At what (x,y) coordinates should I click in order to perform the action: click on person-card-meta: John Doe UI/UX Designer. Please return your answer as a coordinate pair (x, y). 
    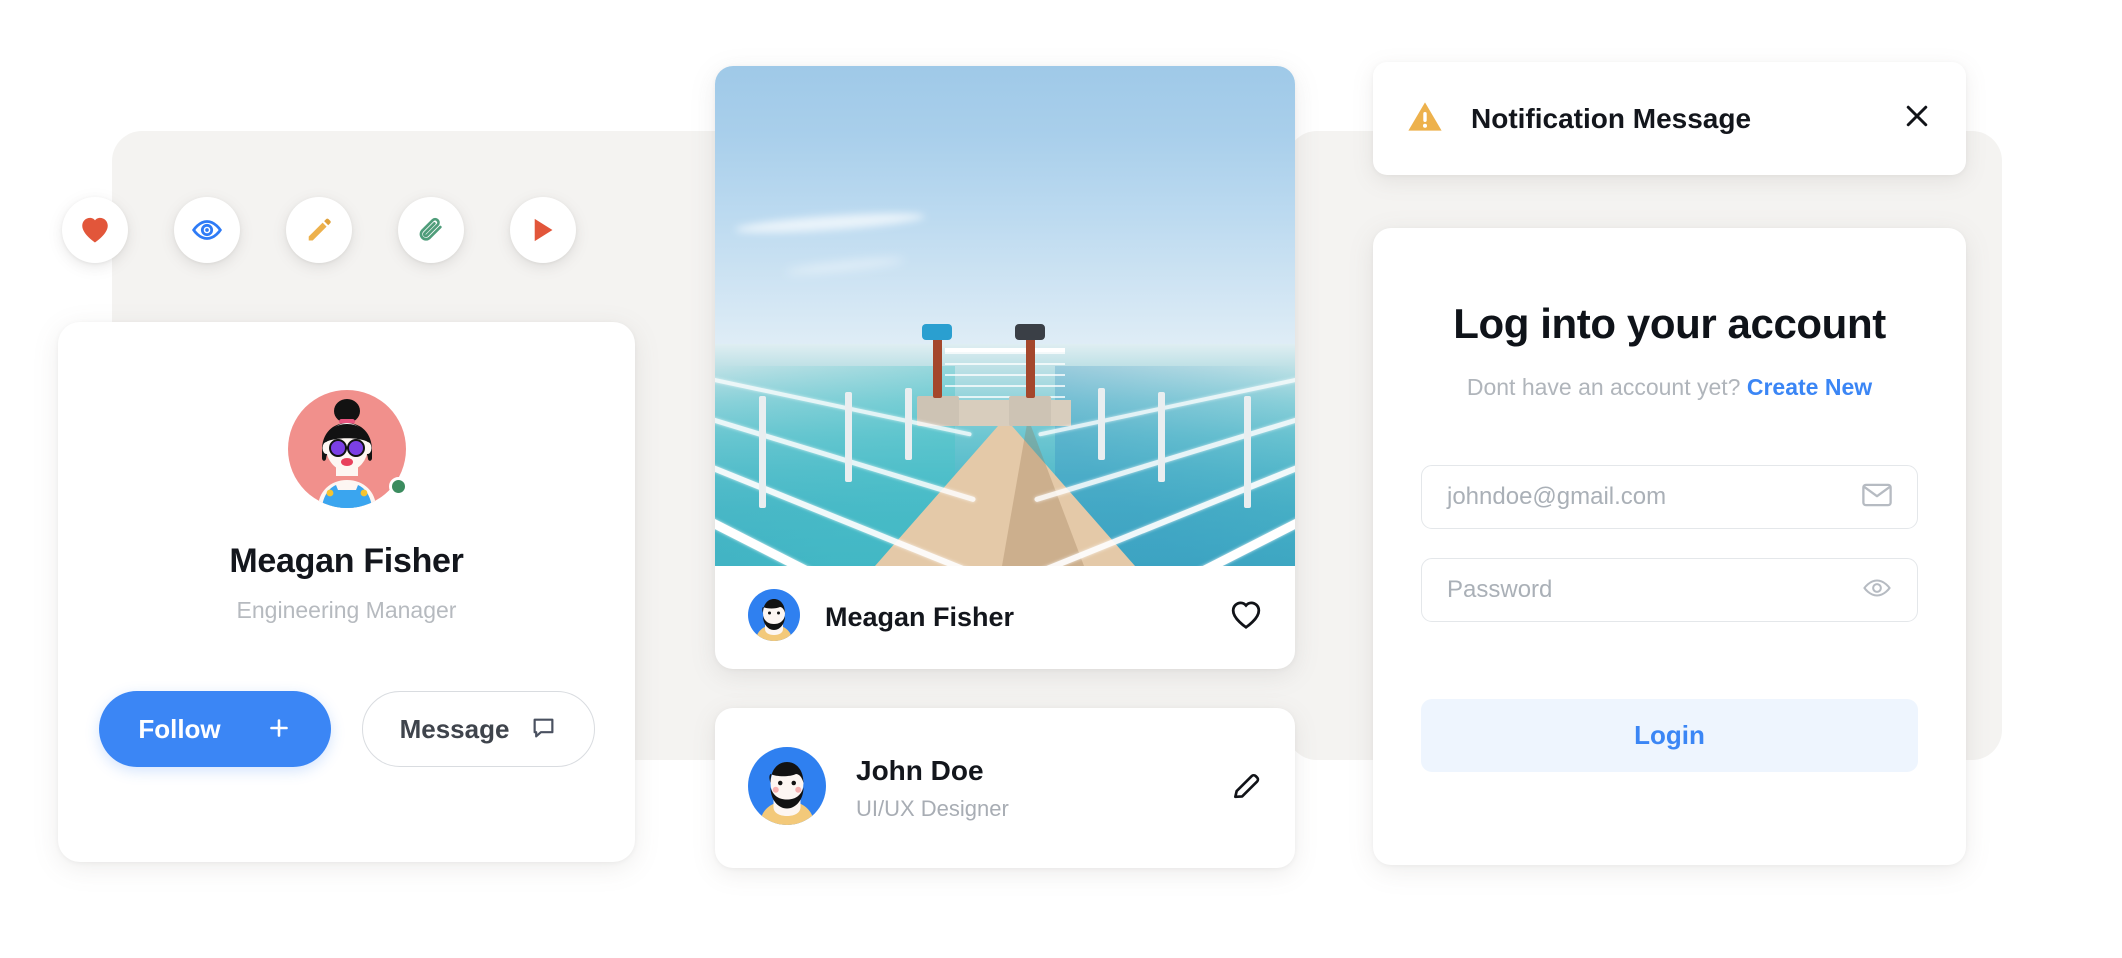
    Looking at the image, I should click on (1028, 788).